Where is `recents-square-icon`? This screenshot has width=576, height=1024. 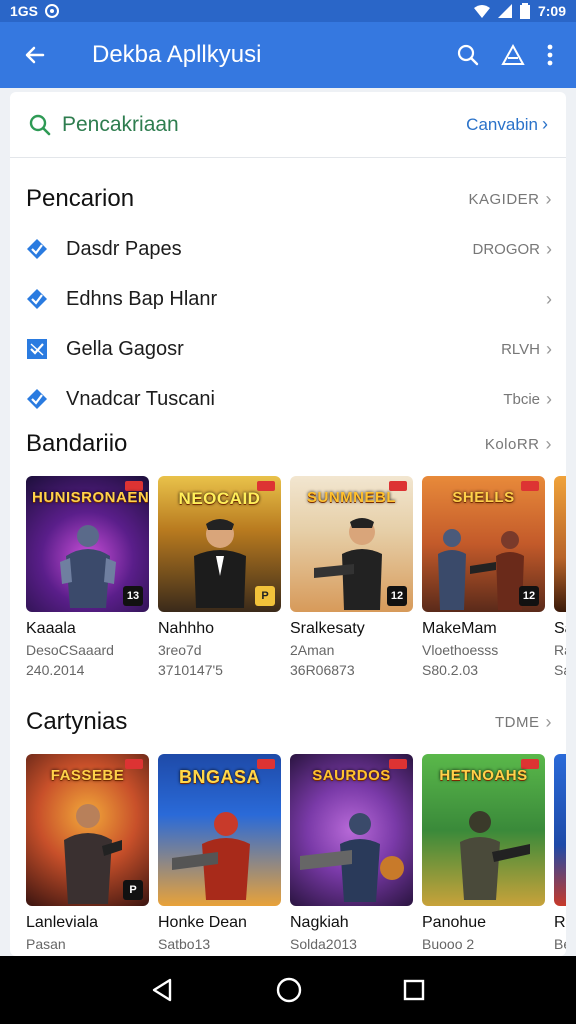 recents-square-icon is located at coordinates (414, 990).